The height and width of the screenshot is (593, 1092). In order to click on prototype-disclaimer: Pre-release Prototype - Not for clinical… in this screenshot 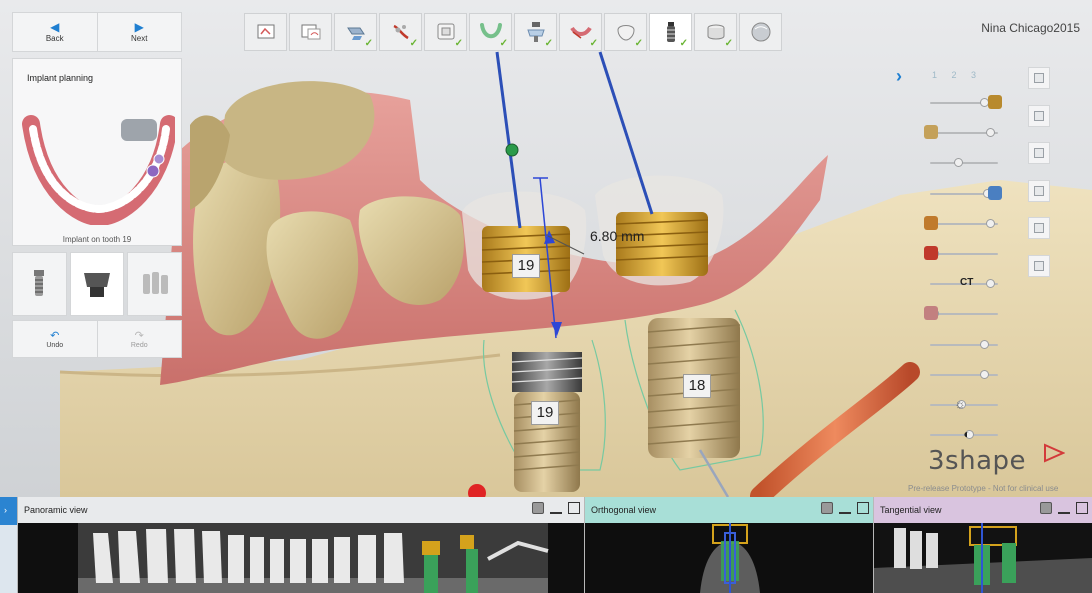, I will do `click(983, 488)`.